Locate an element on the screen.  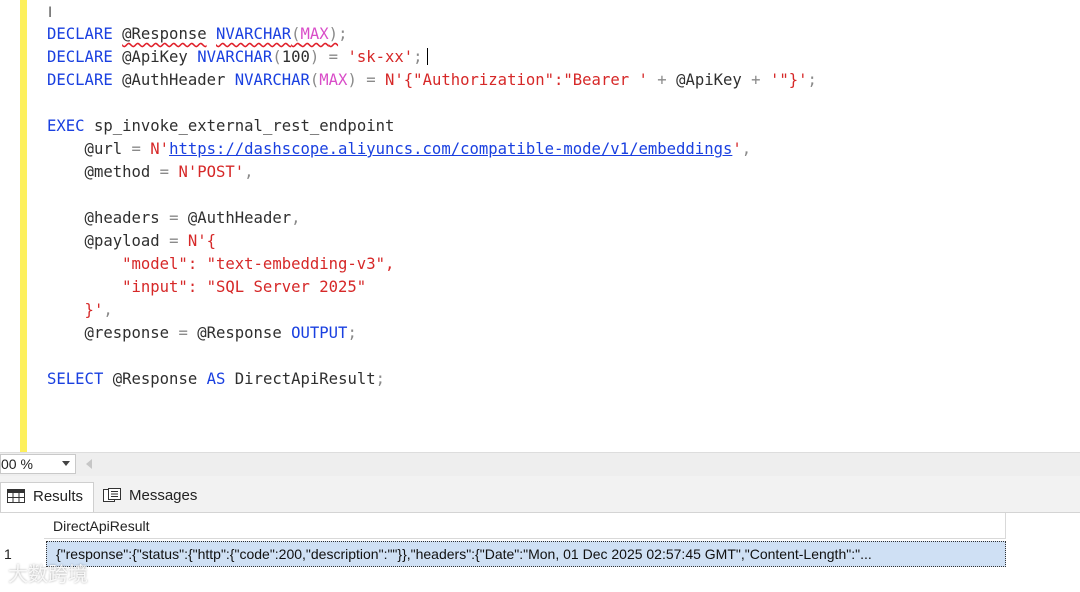
code-token: N'POST' is located at coordinates (211, 172).